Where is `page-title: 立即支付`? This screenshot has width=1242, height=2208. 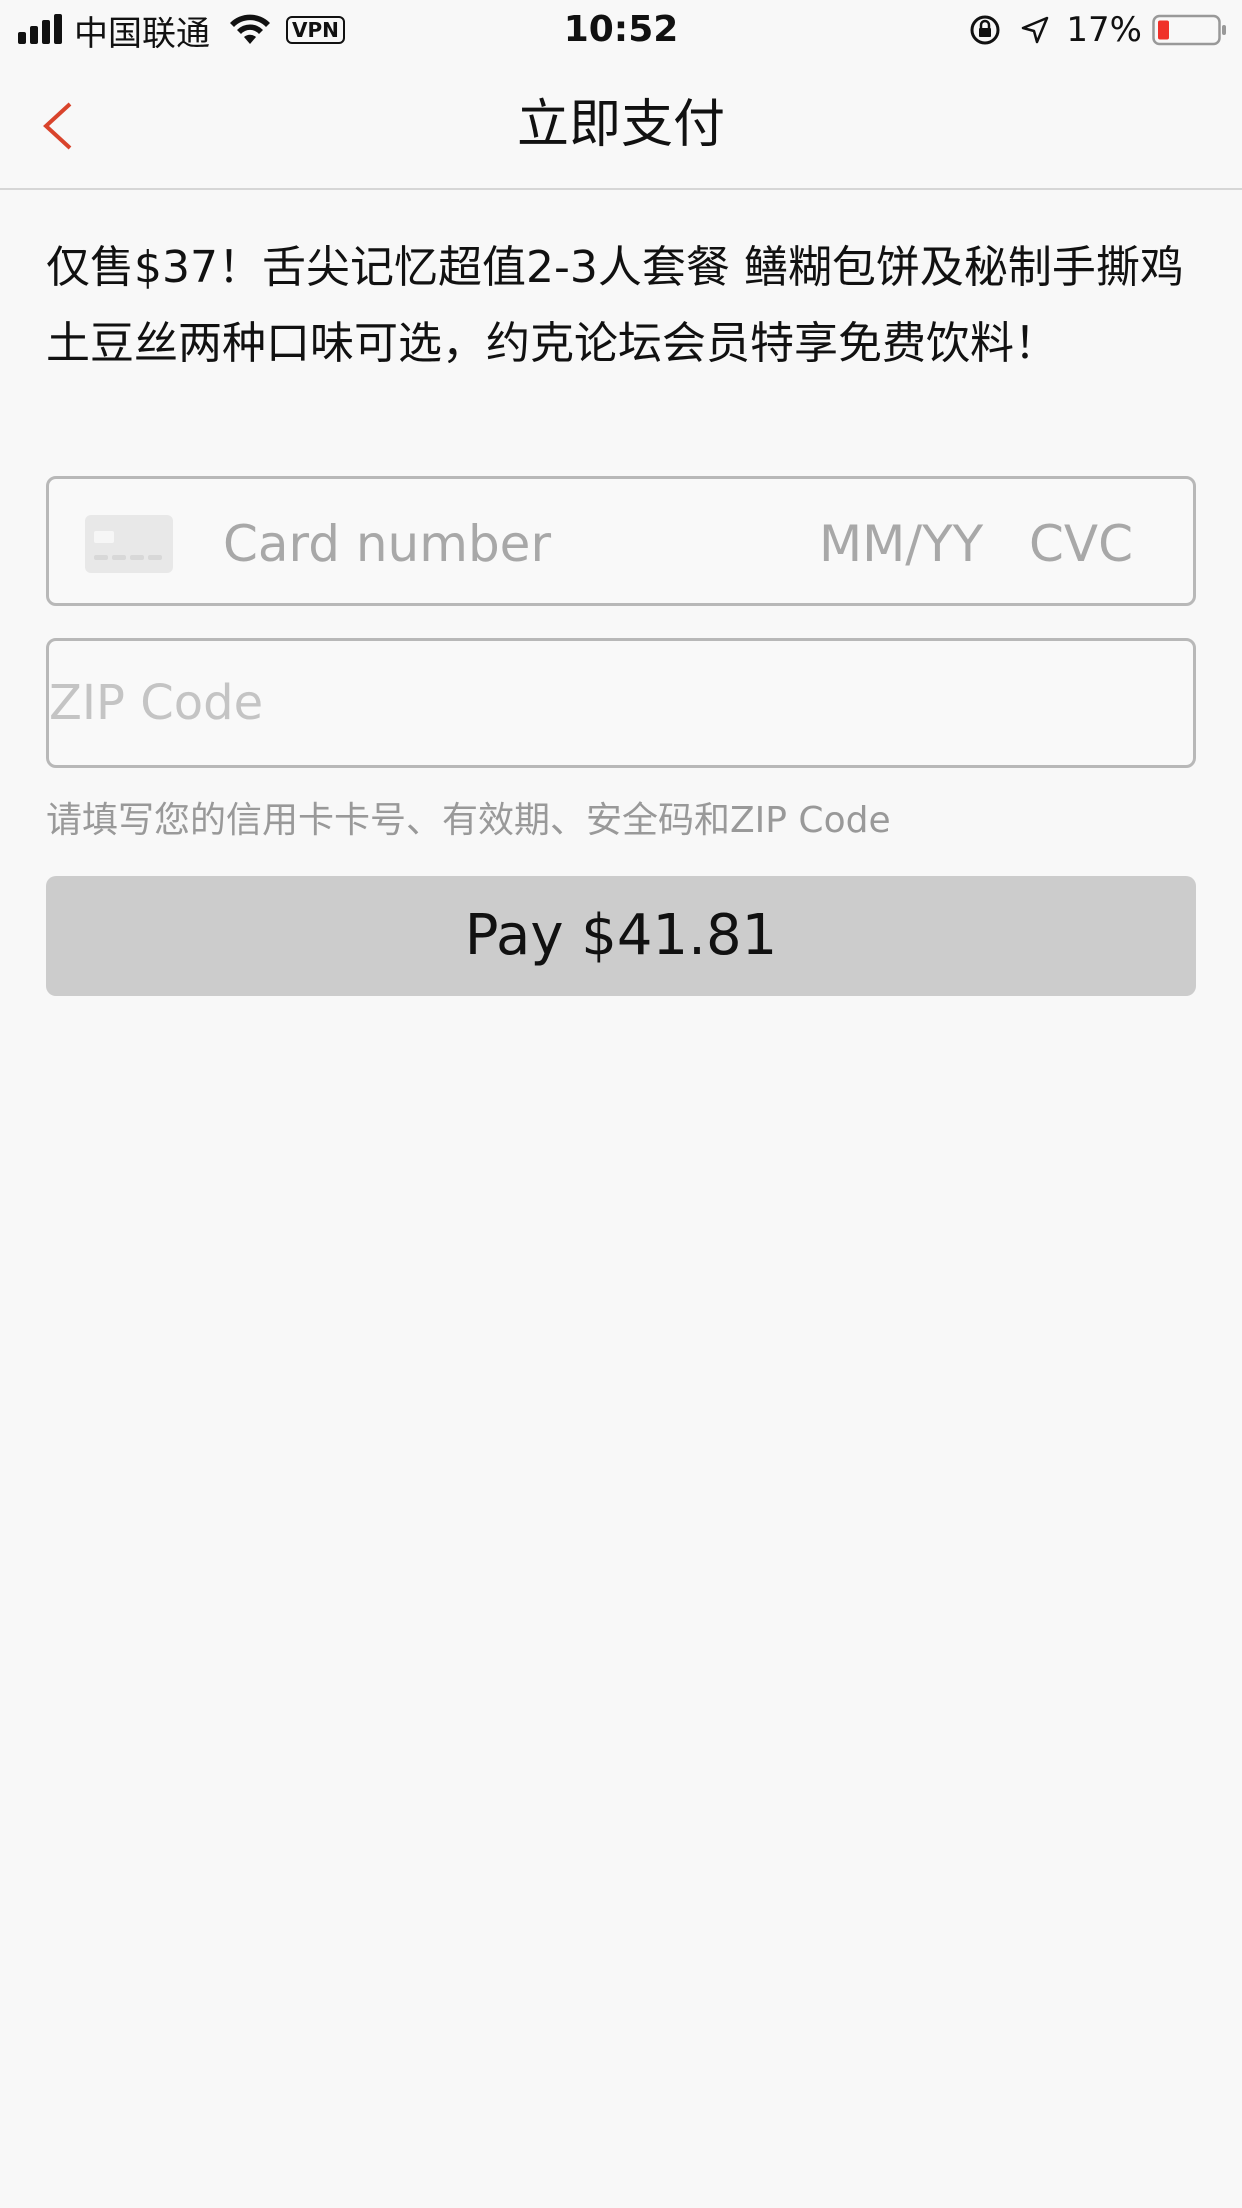
page-title: 立即支付 is located at coordinates (620, 125).